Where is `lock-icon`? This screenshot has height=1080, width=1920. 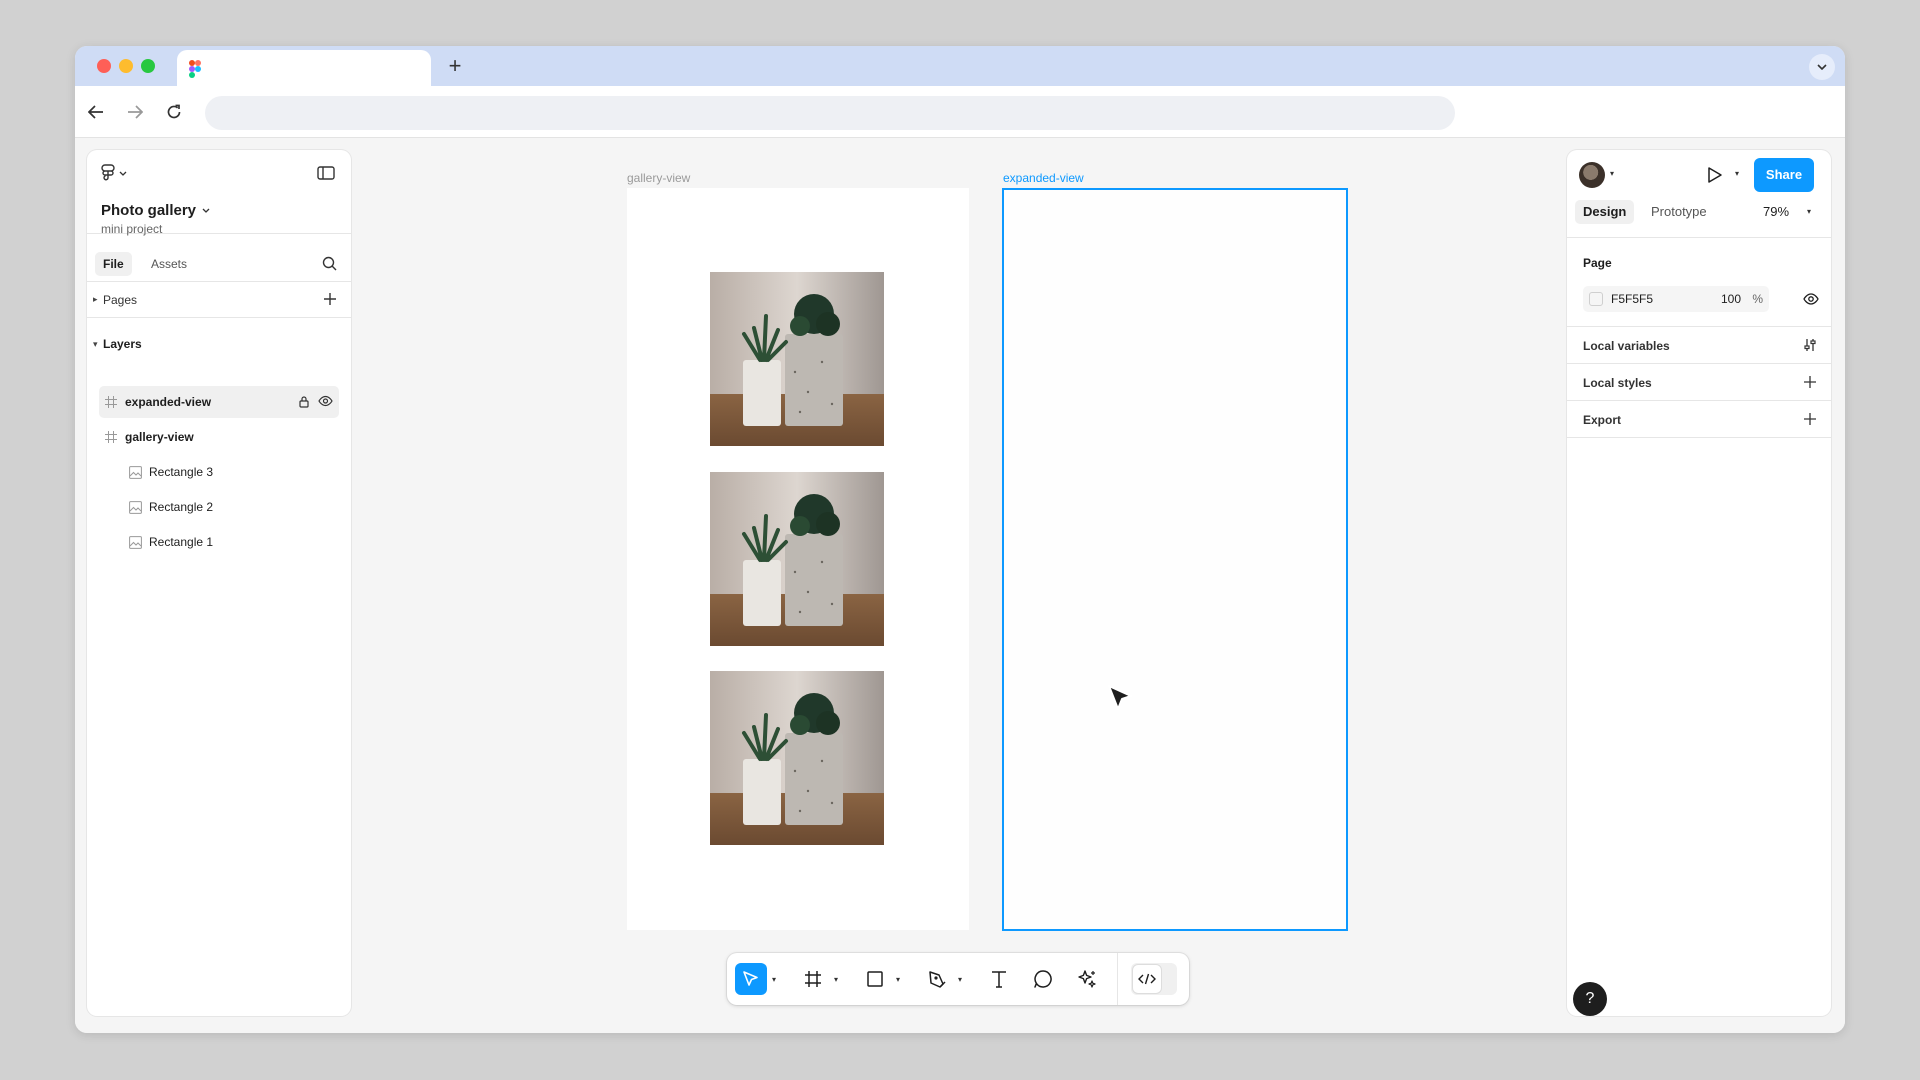
lock-icon is located at coordinates (304, 401).